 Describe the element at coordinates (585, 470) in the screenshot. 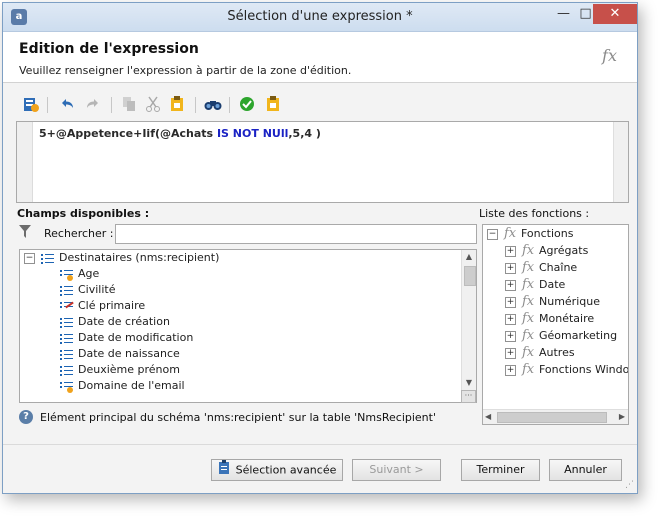

I see `cancel-button: Annuler` at that location.